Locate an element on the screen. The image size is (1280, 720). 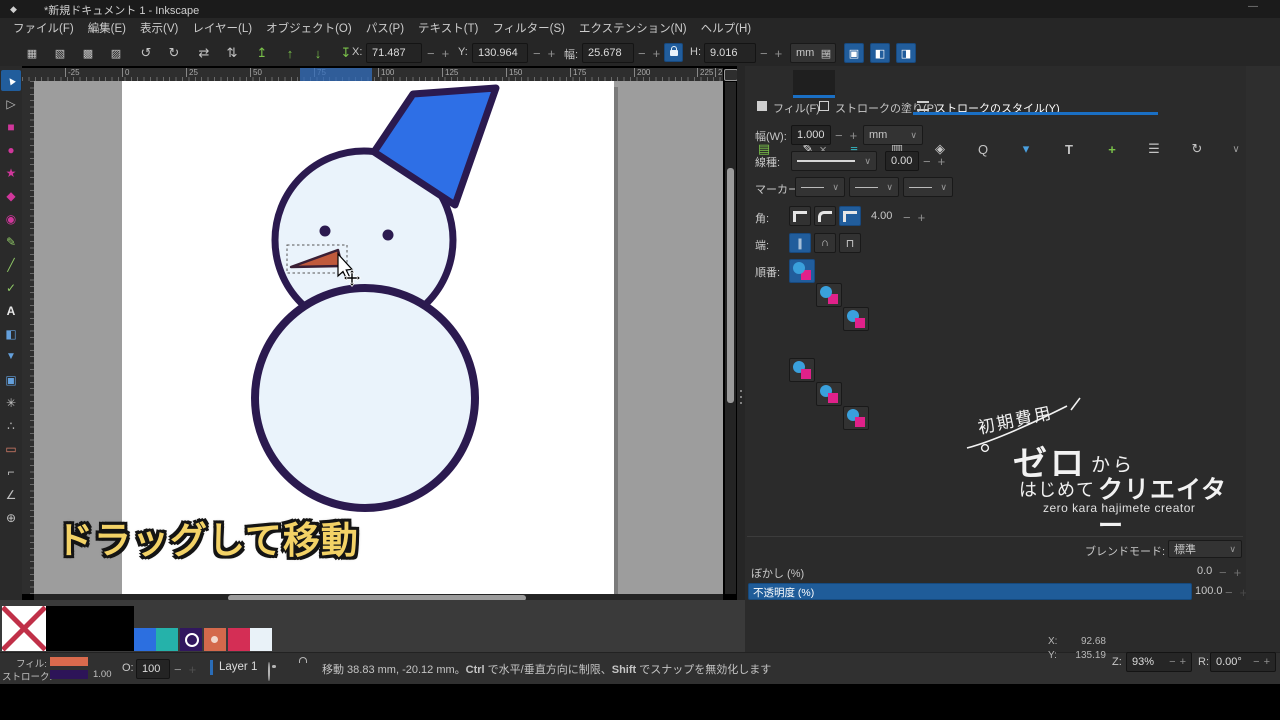
order-stroke-fill-markers-button is located at coordinates (856, 319).